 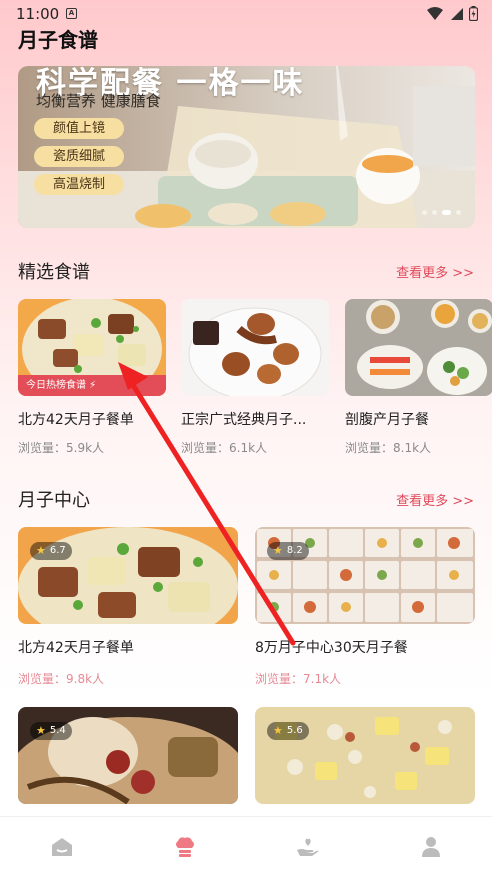 I want to click on banner-tag: 瓷质细腻, so click(x=79, y=156).